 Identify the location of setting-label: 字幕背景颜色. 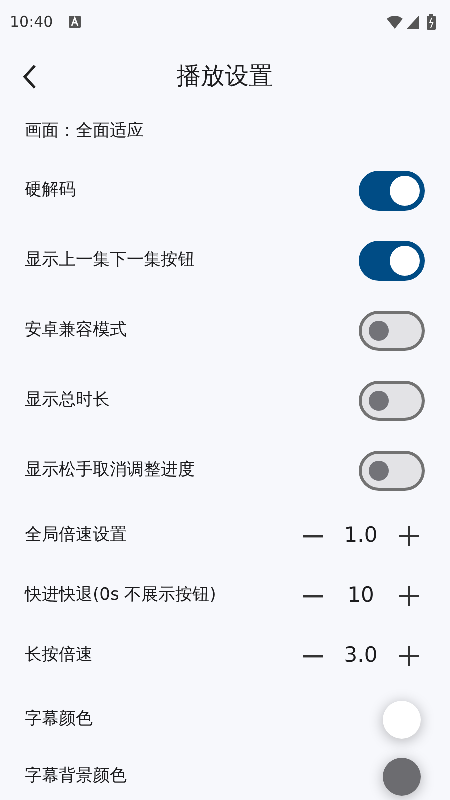
(76, 776).